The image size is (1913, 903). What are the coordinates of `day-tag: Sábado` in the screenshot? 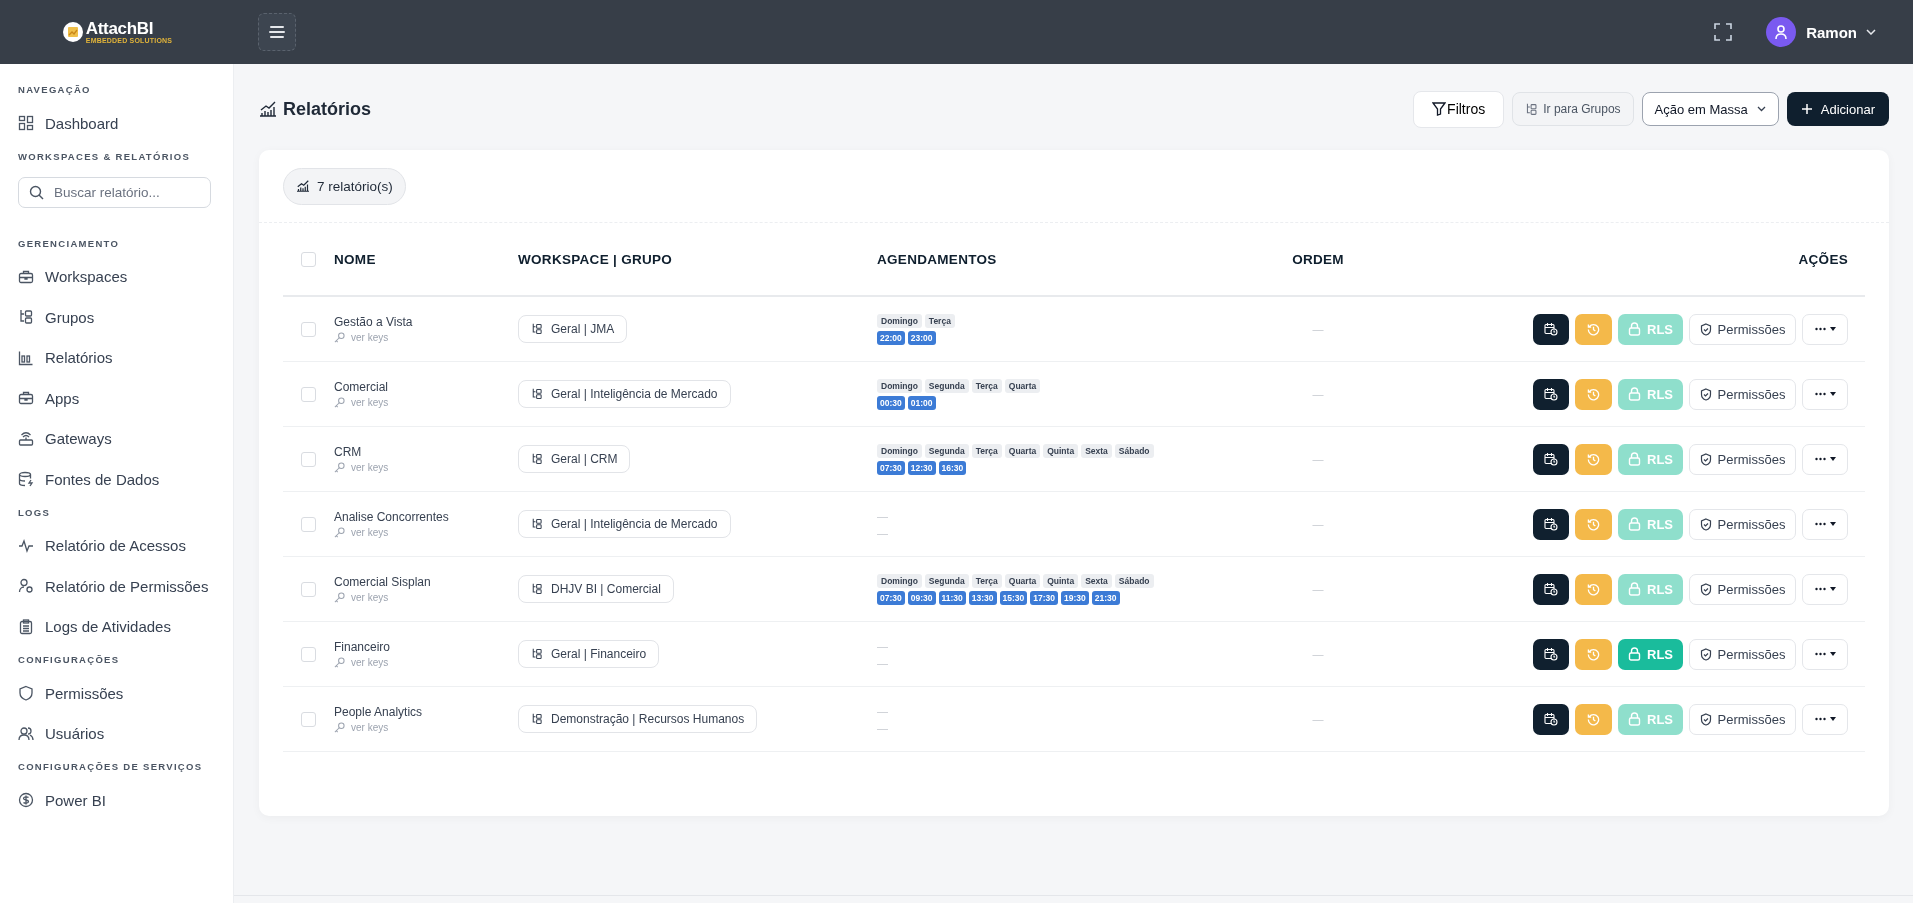 It's located at (1134, 450).